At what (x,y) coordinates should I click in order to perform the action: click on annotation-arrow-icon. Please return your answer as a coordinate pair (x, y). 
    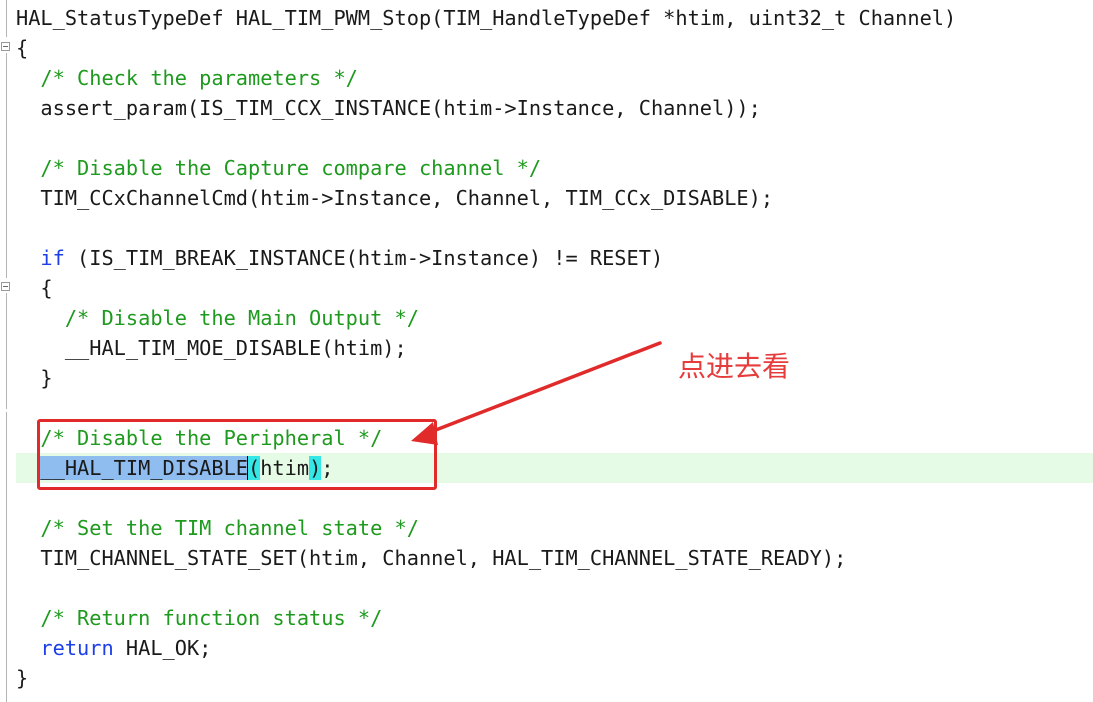
    Looking at the image, I should click on (536, 393).